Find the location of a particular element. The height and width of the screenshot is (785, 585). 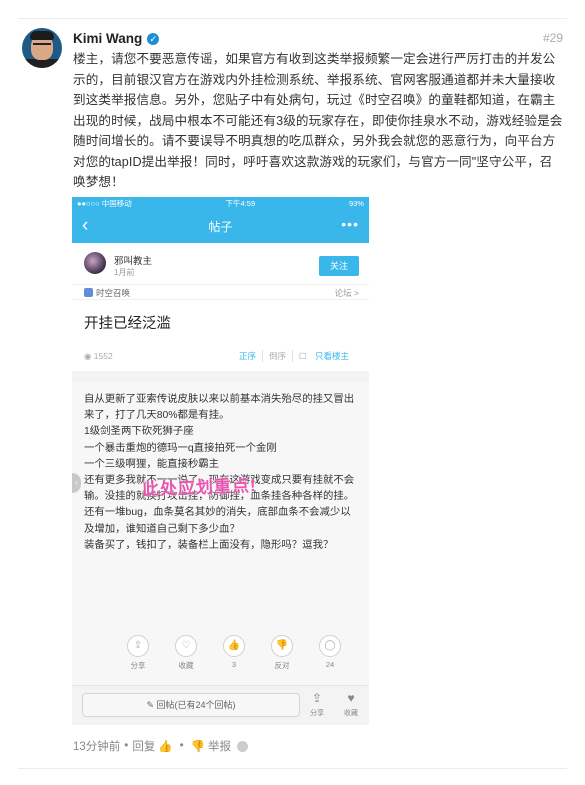

poster-avatar is located at coordinates (95, 263).